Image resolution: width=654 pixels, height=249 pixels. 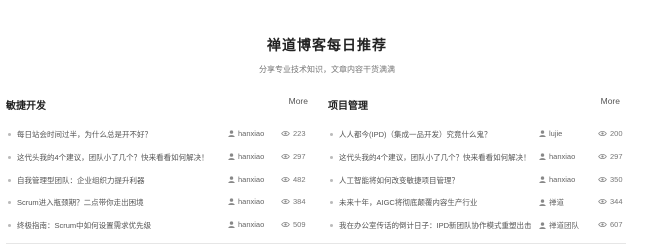 I want to click on view-count: 607, so click(x=610, y=224).